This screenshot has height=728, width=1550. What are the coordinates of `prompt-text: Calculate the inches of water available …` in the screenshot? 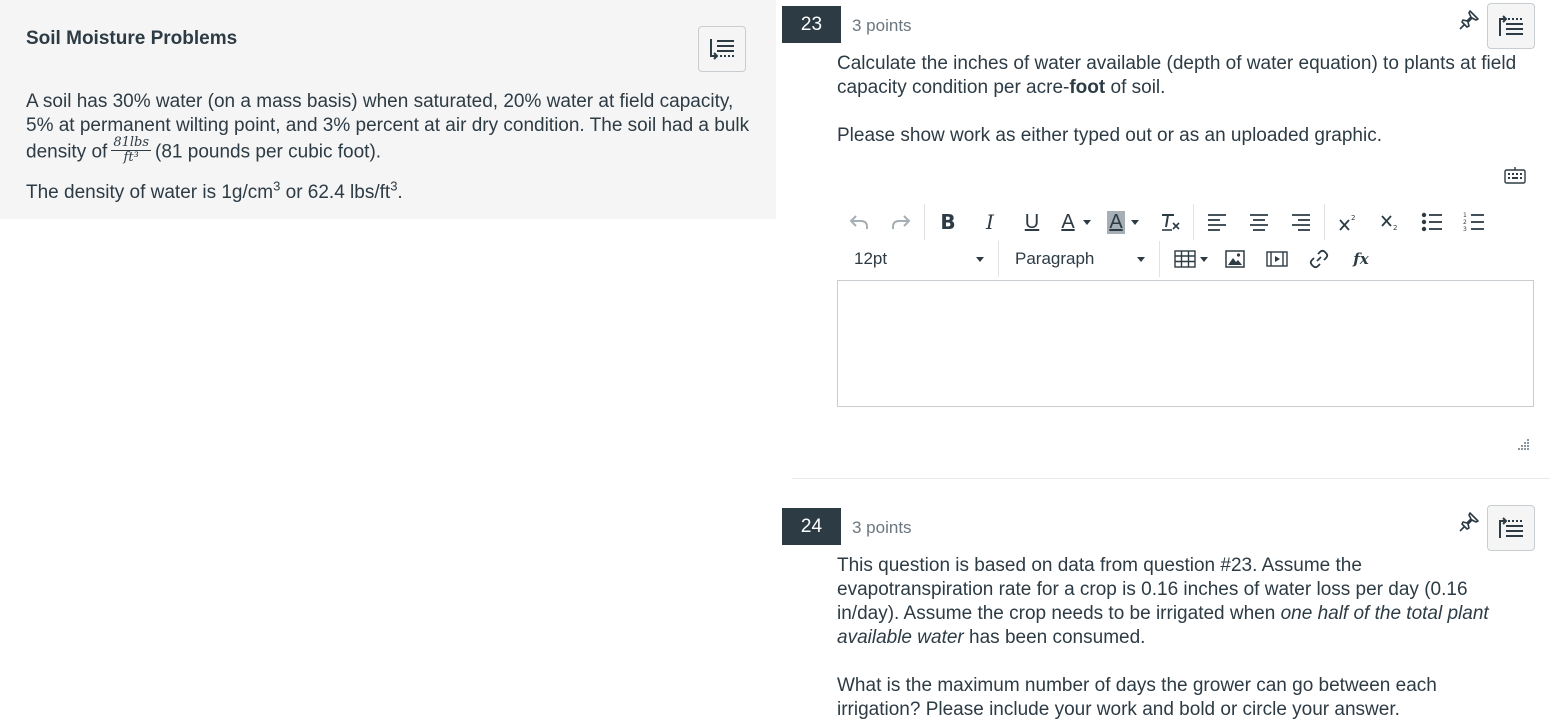 It's located at (1177, 75).